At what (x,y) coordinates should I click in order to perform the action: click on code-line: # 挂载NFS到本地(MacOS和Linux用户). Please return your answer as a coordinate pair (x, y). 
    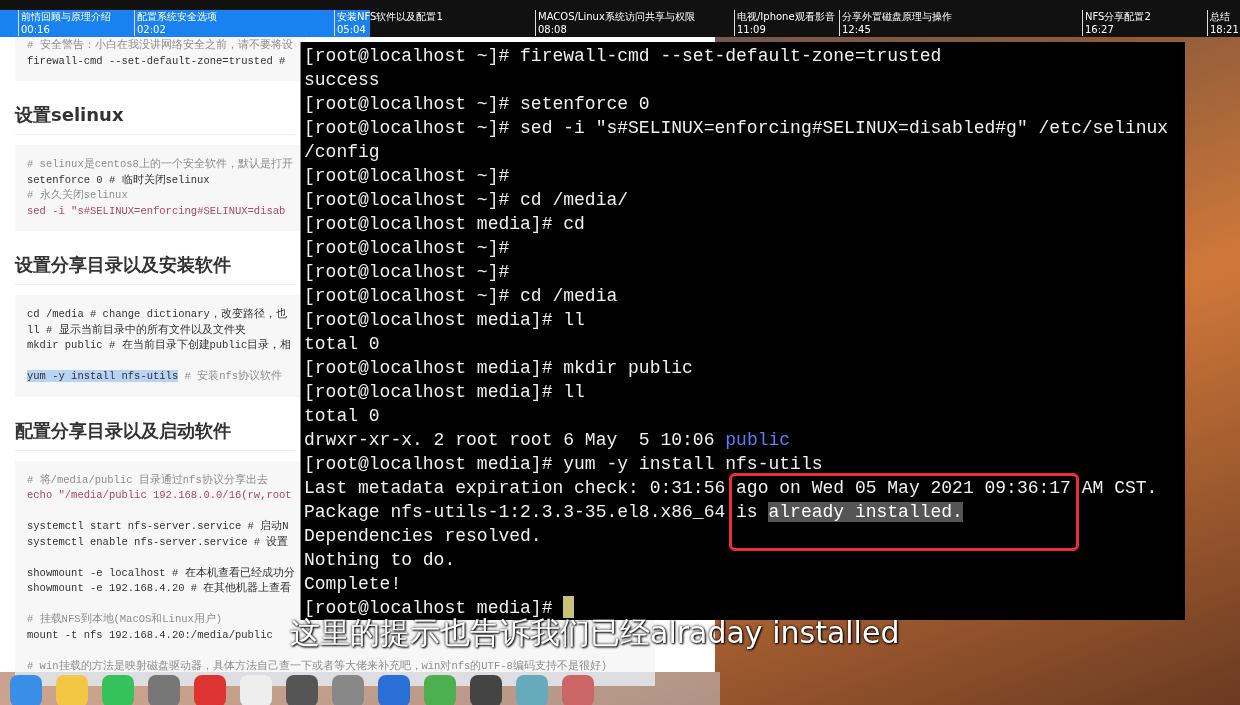
    Looking at the image, I should click on (125, 619).